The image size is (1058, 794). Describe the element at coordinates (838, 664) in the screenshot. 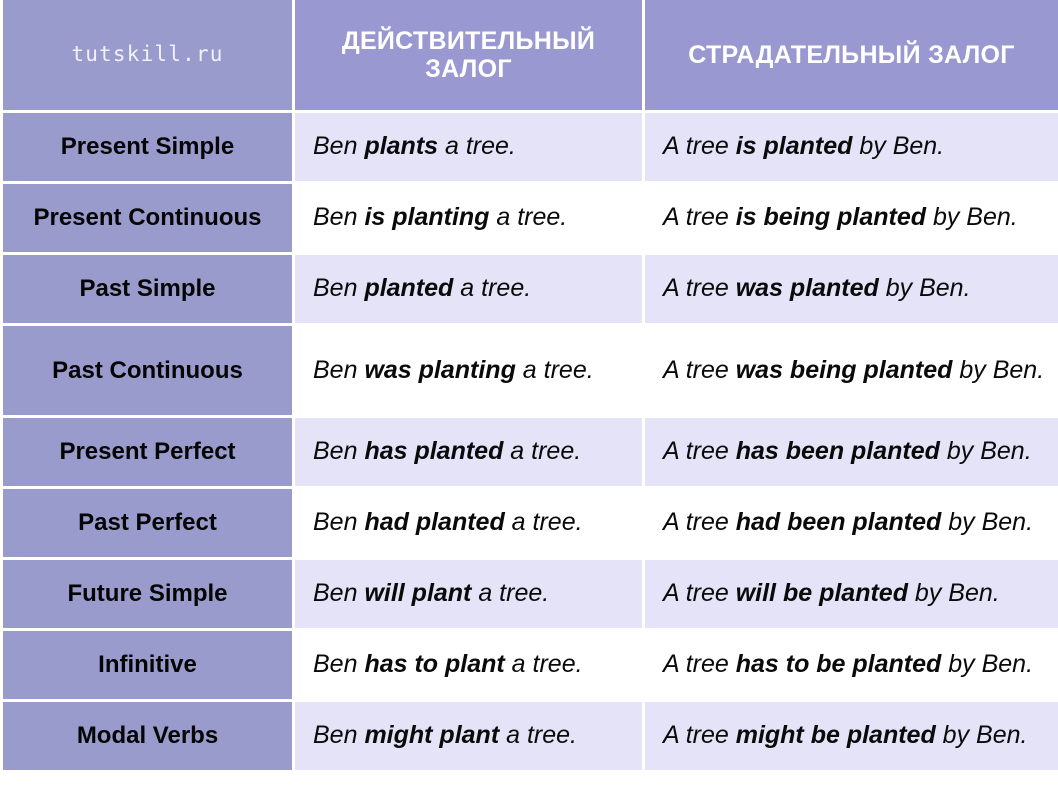

I see `verb-phrase: has to be planted` at that location.